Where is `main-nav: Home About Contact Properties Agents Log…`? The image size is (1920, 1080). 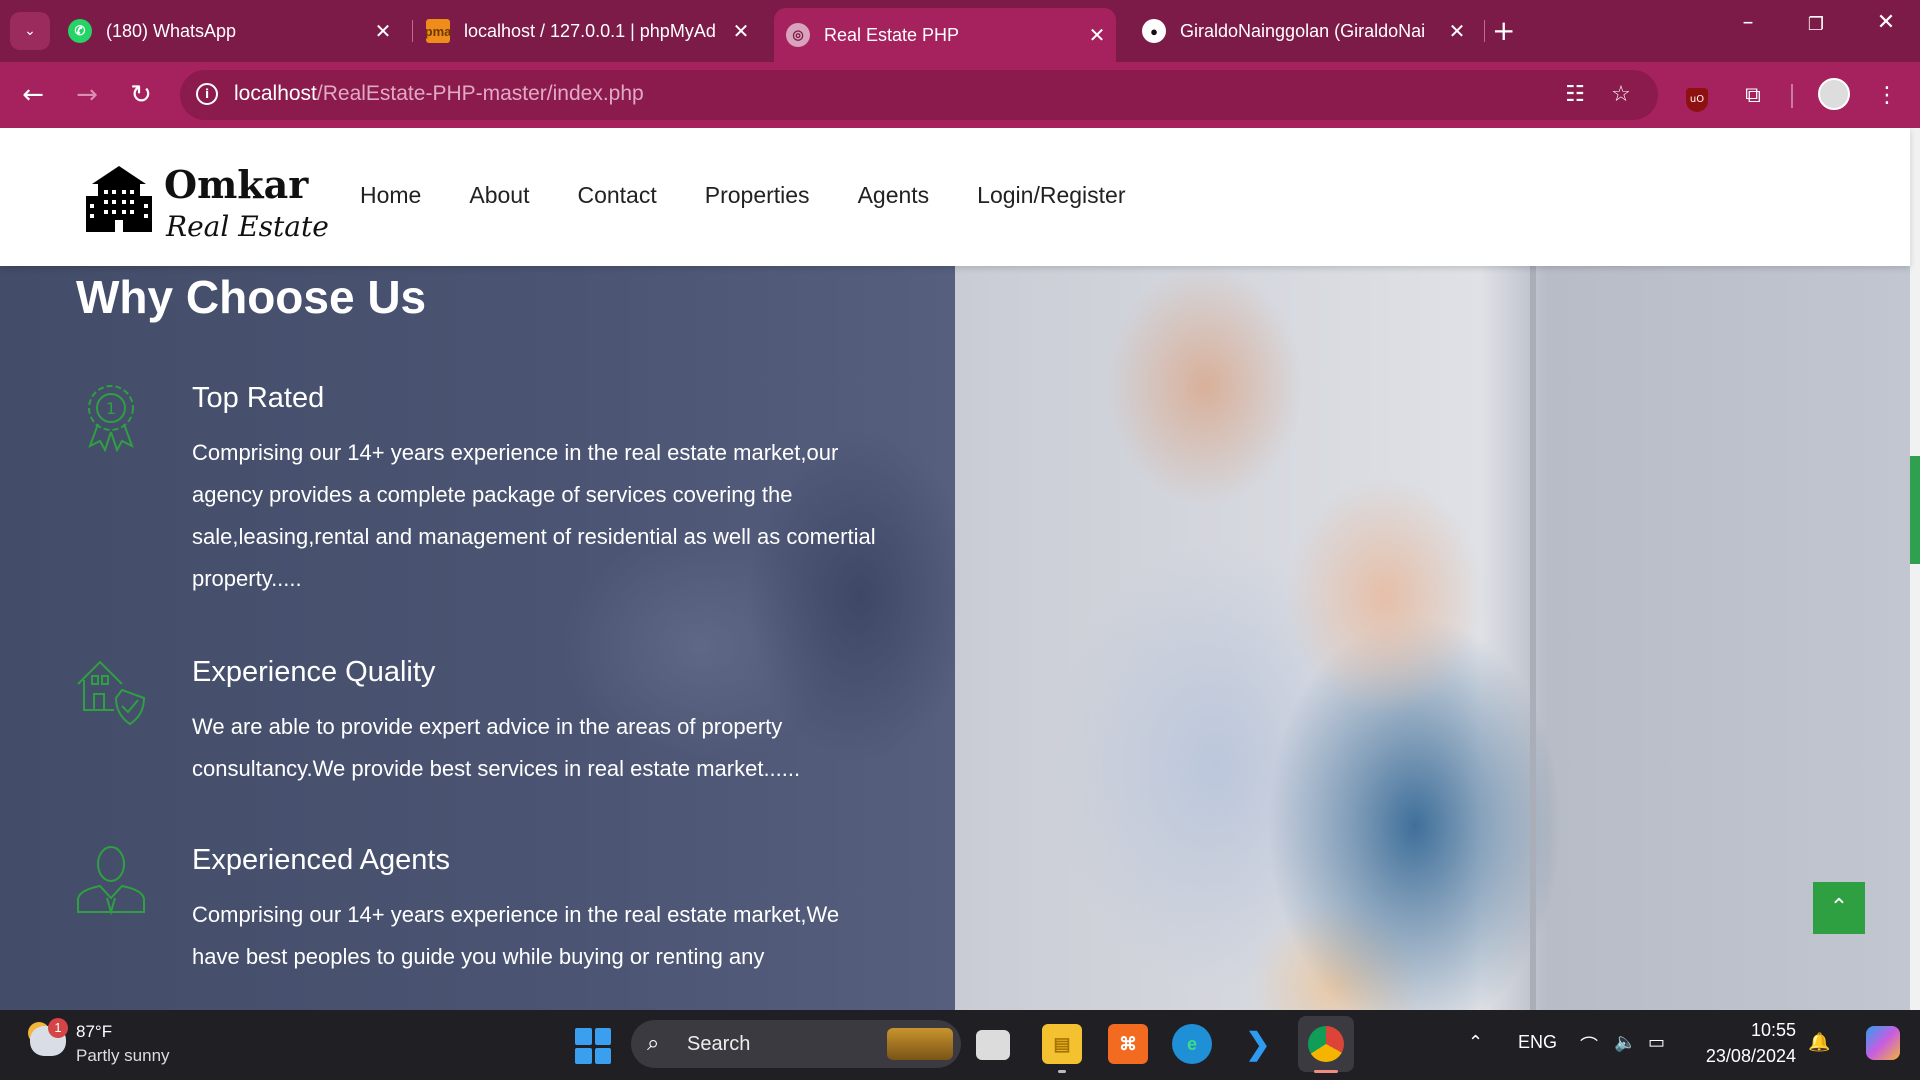 main-nav: Home About Contact Properties Agents Log… is located at coordinates (766, 195).